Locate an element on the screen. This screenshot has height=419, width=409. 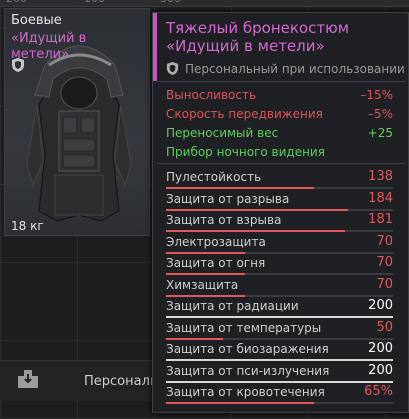
stat-row: Защита от пси-излучения 200 is located at coordinates (279, 373).